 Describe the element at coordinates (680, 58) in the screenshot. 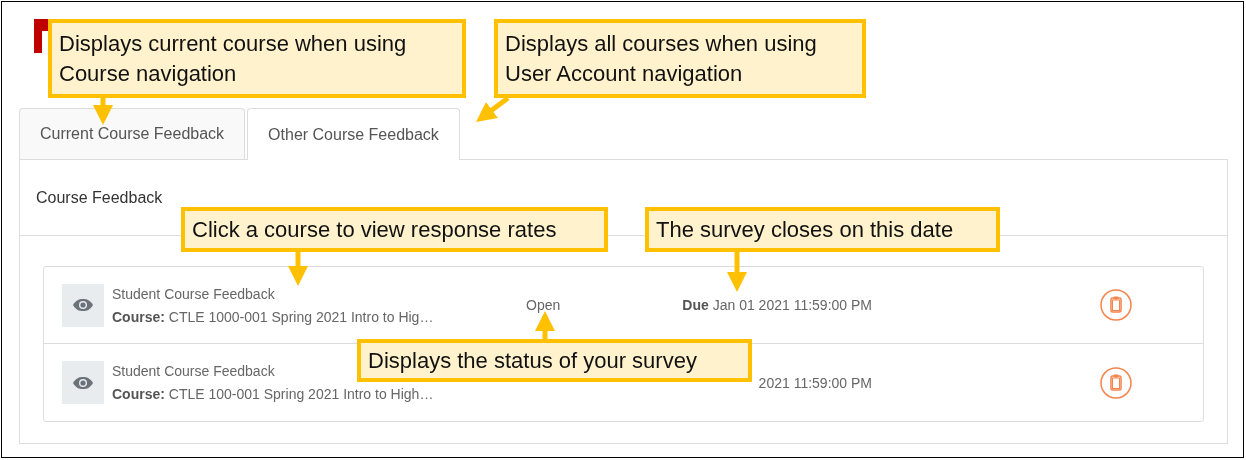

I see `callout-tooltip: Displays all courses when using User Account navigation` at that location.